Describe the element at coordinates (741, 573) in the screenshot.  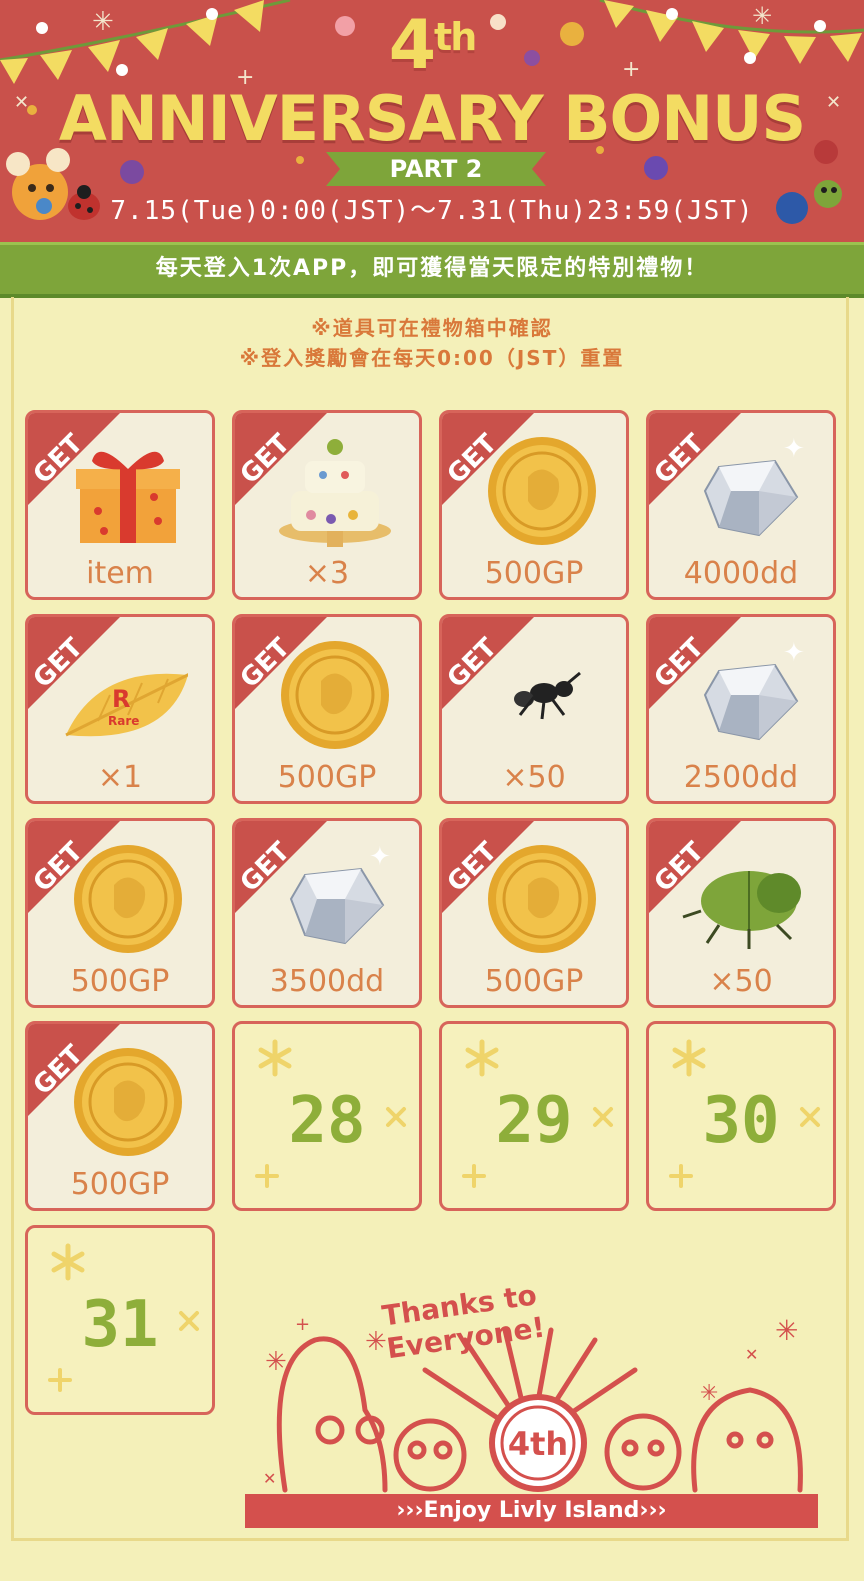
I see `reward-label: 4000dd` at that location.